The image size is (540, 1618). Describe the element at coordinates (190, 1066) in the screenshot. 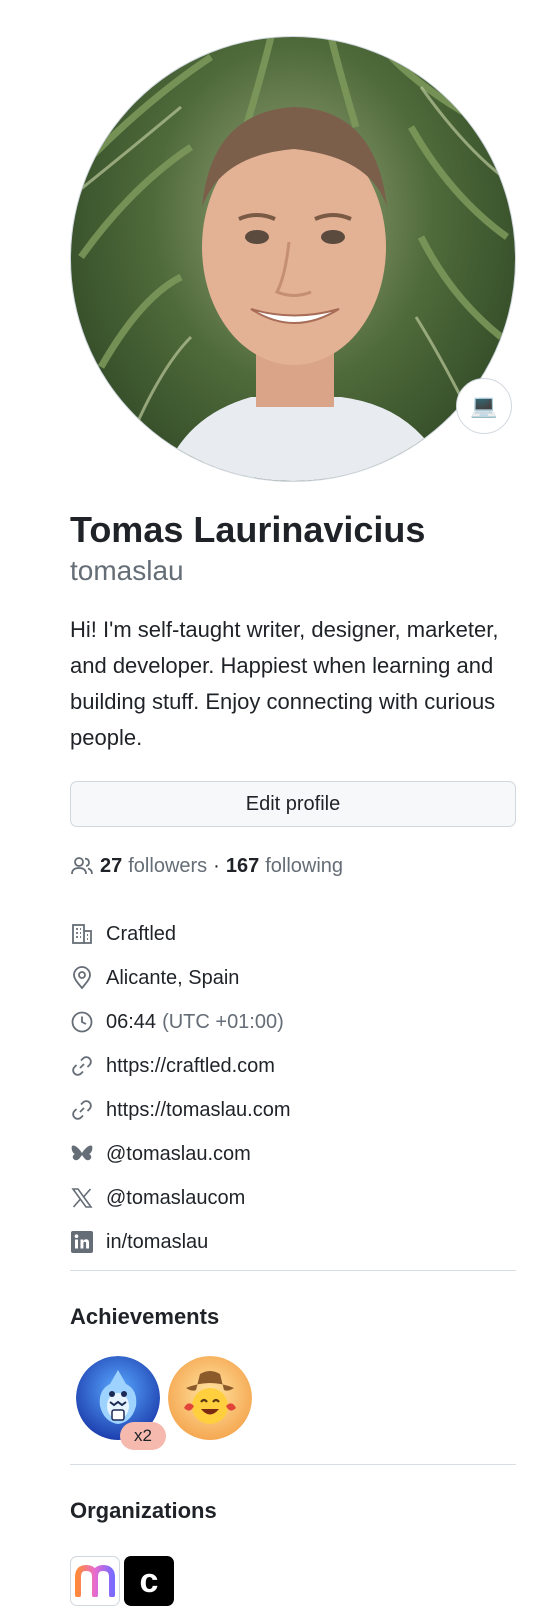

I see `website-link-1: https://craftled.com` at that location.